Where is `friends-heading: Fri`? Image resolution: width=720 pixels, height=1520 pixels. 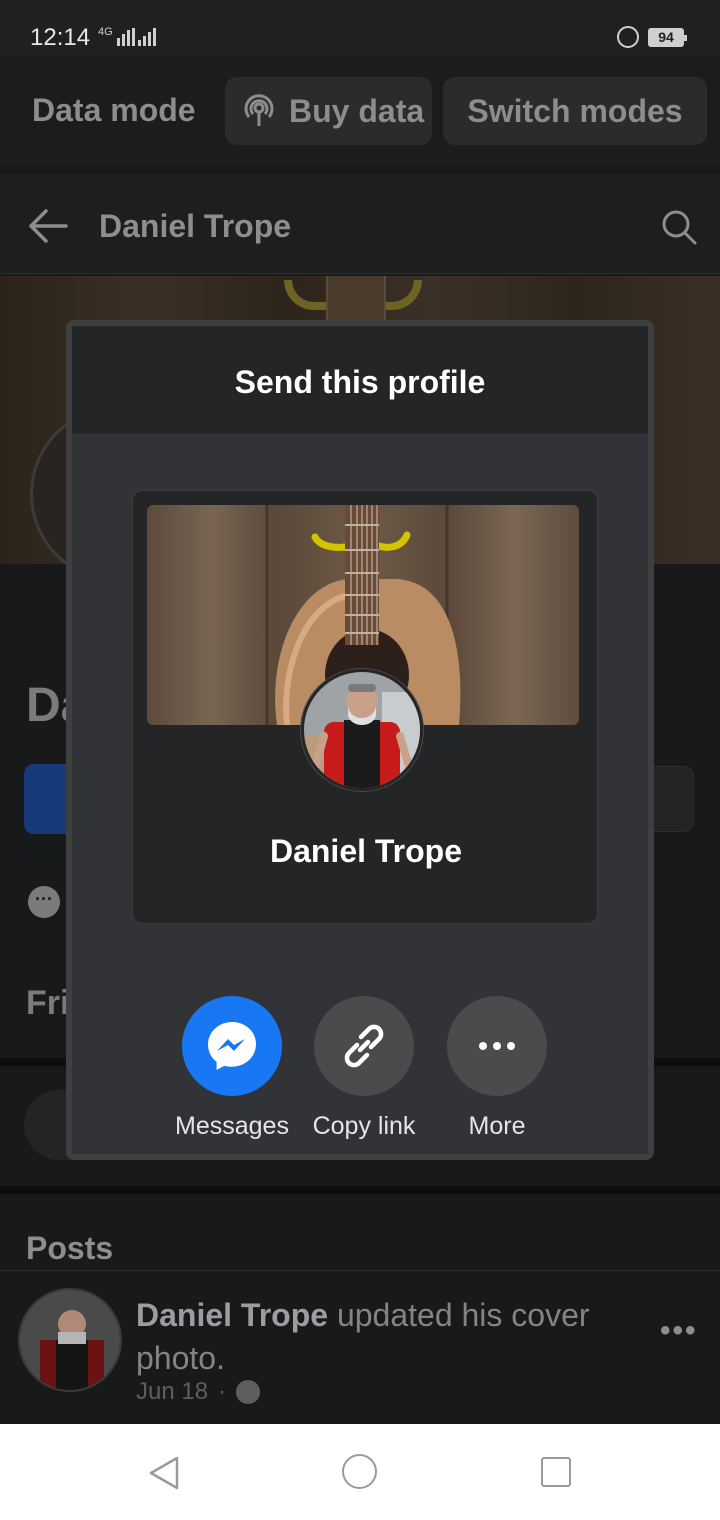
friends-heading: Fri is located at coordinates (48, 1003).